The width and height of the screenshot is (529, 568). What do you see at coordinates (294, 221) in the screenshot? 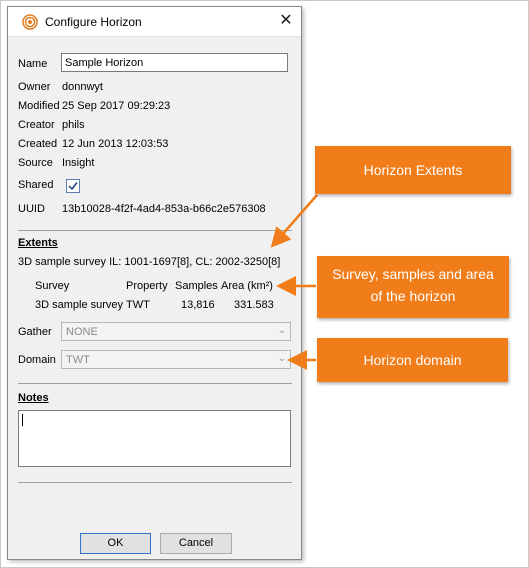
I see `extents-arrow` at bounding box center [294, 221].